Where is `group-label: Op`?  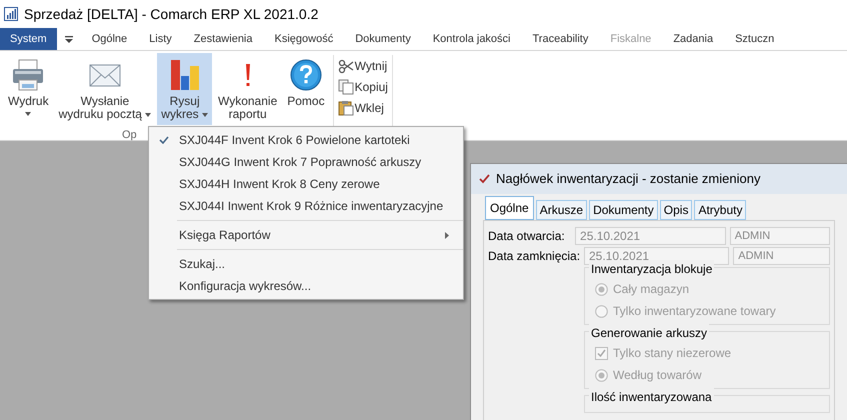
group-label: Op is located at coordinates (129, 135).